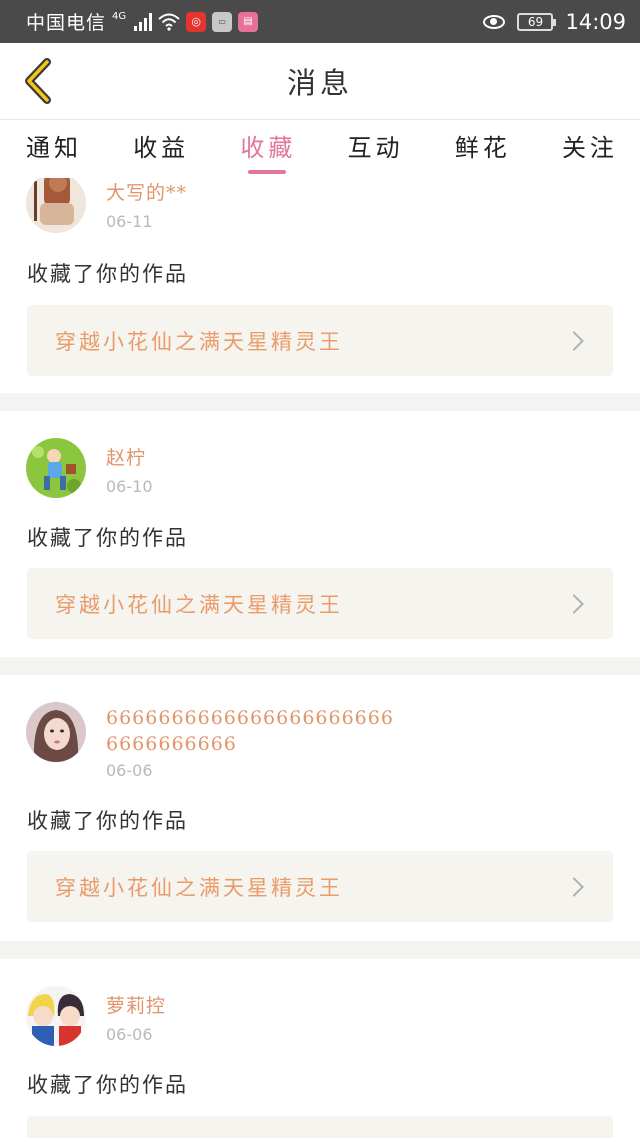 The image size is (640, 1138). What do you see at coordinates (222, 21) in the screenshot?
I see `store-app-icon: ▭` at bounding box center [222, 21].